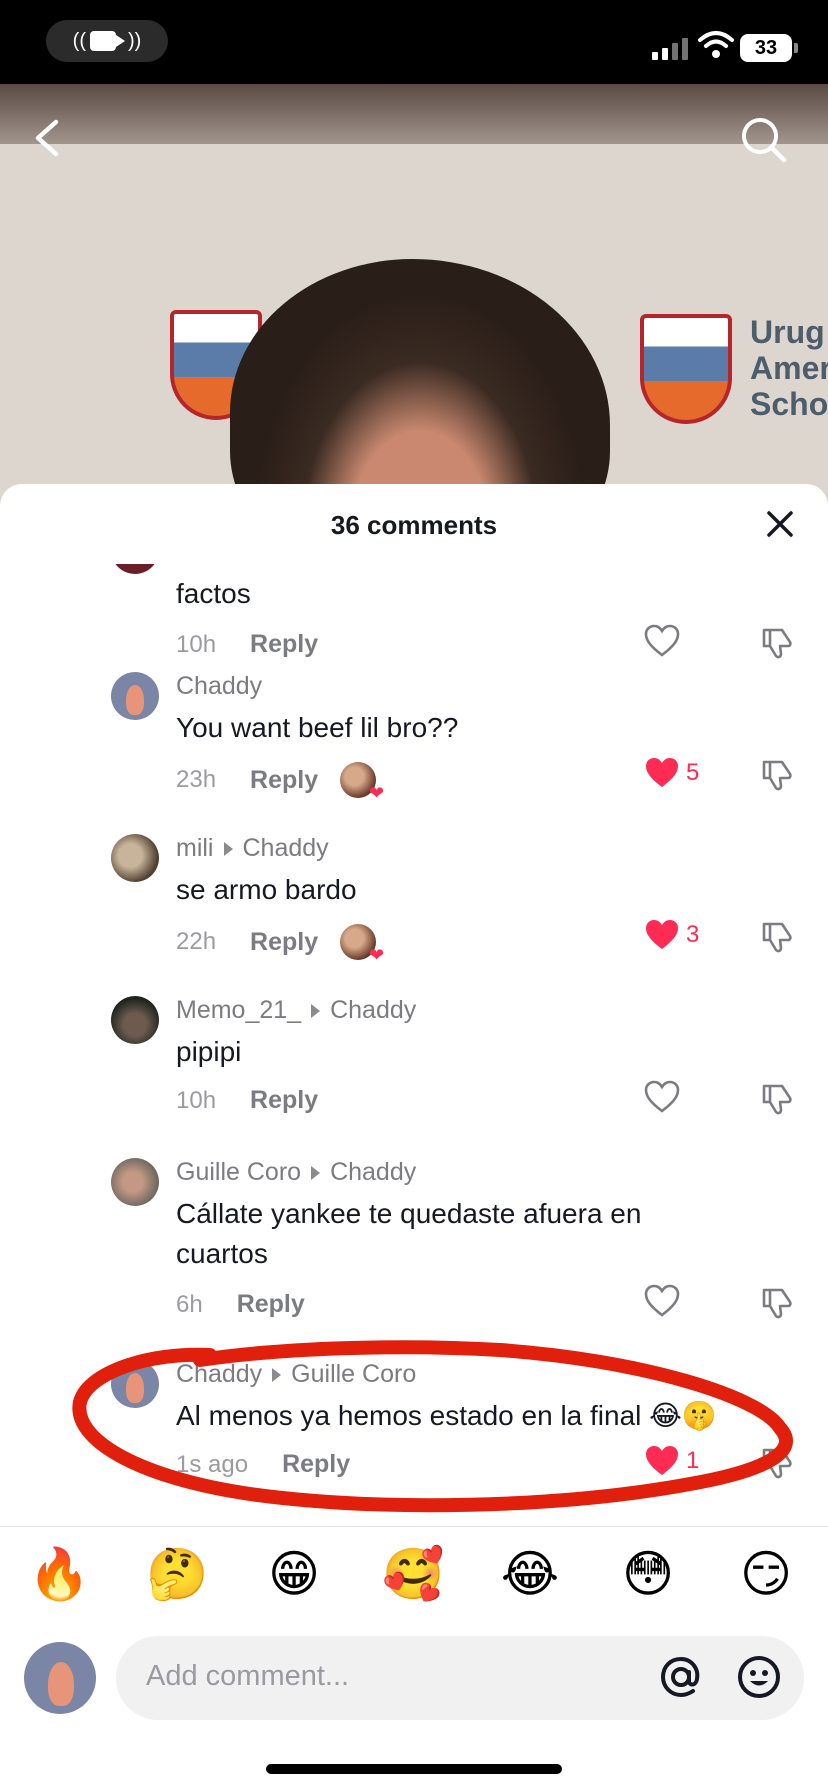 This screenshot has height=1792, width=828. Describe the element at coordinates (317, 727) in the screenshot. I see `comment-text: You want beef lil bro??` at that location.